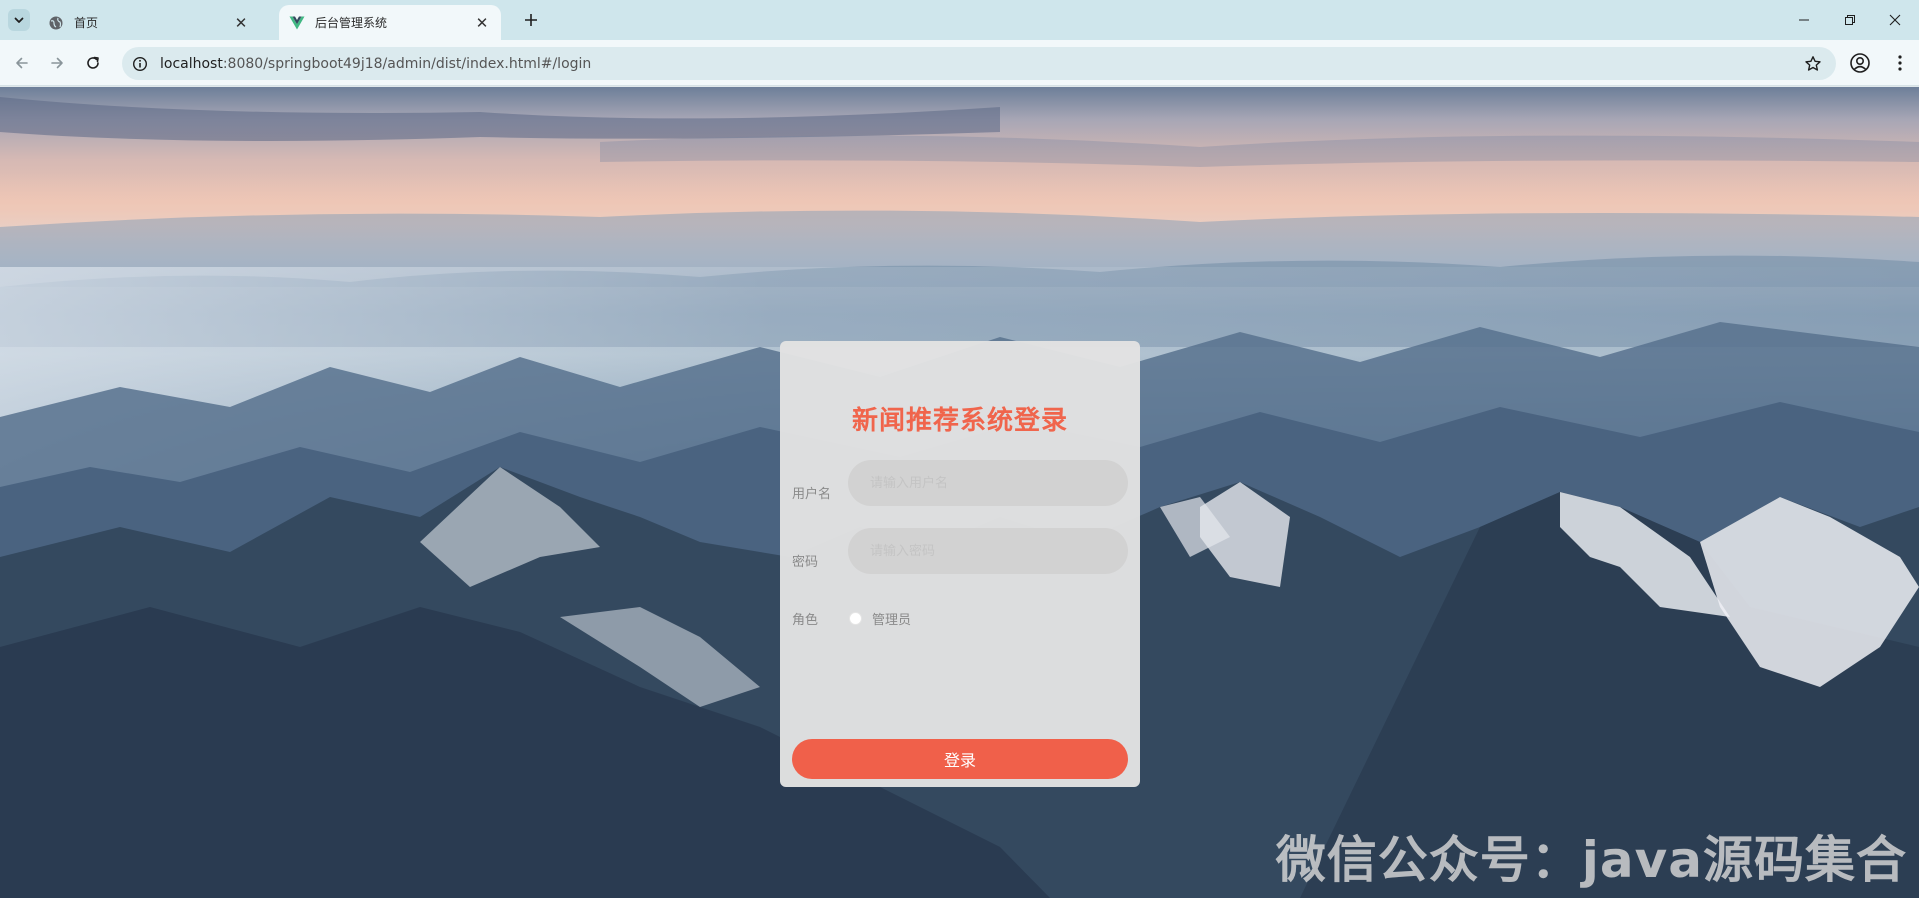 The width and height of the screenshot is (1919, 898). What do you see at coordinates (1813, 64) in the screenshot?
I see `star-icon` at bounding box center [1813, 64].